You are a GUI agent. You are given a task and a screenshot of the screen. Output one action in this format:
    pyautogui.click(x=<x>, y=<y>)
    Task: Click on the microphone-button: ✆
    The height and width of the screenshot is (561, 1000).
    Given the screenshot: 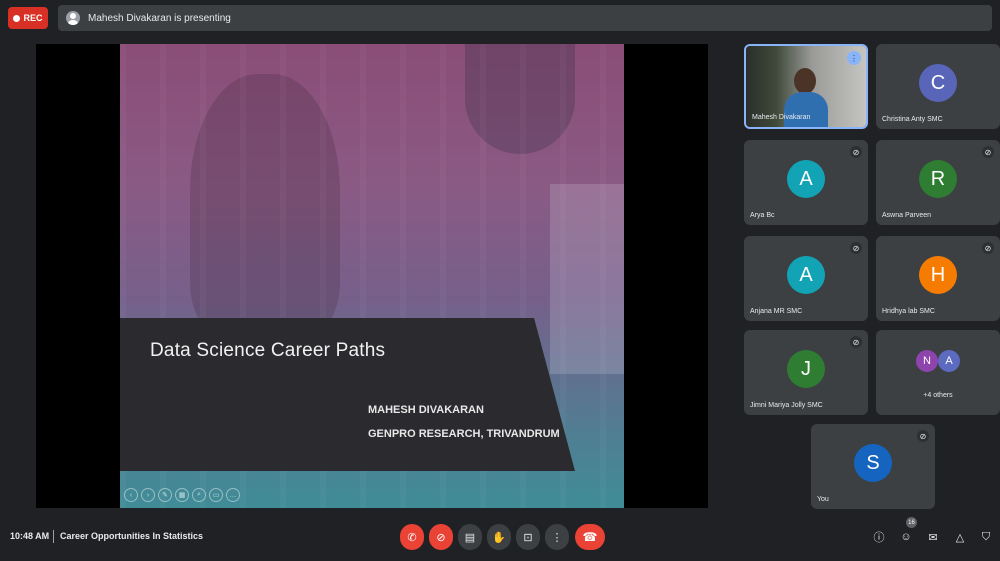 What is the action you would take?
    pyautogui.click(x=412, y=537)
    